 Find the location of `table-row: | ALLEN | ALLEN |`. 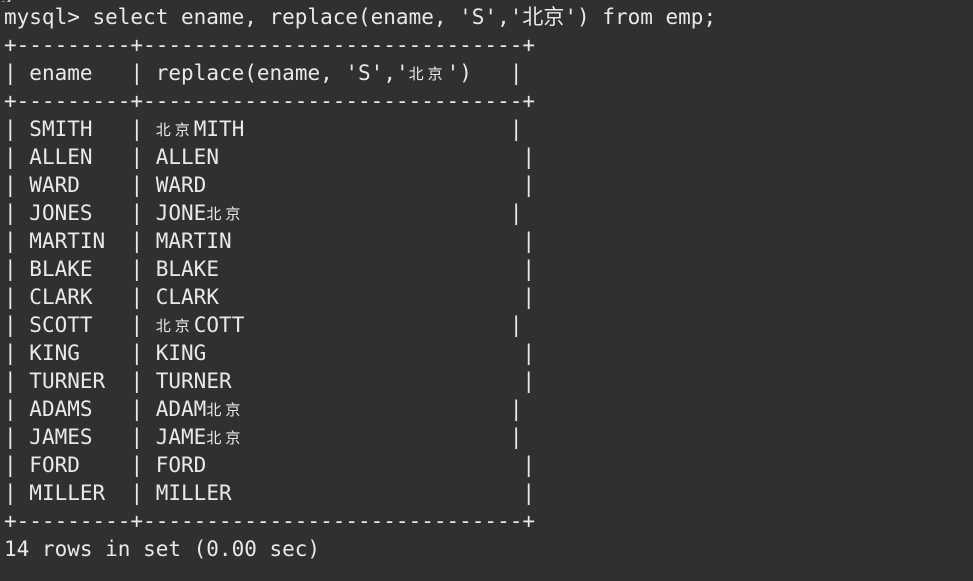

table-row: | ALLEN | ALLEN | is located at coordinates (270, 157).